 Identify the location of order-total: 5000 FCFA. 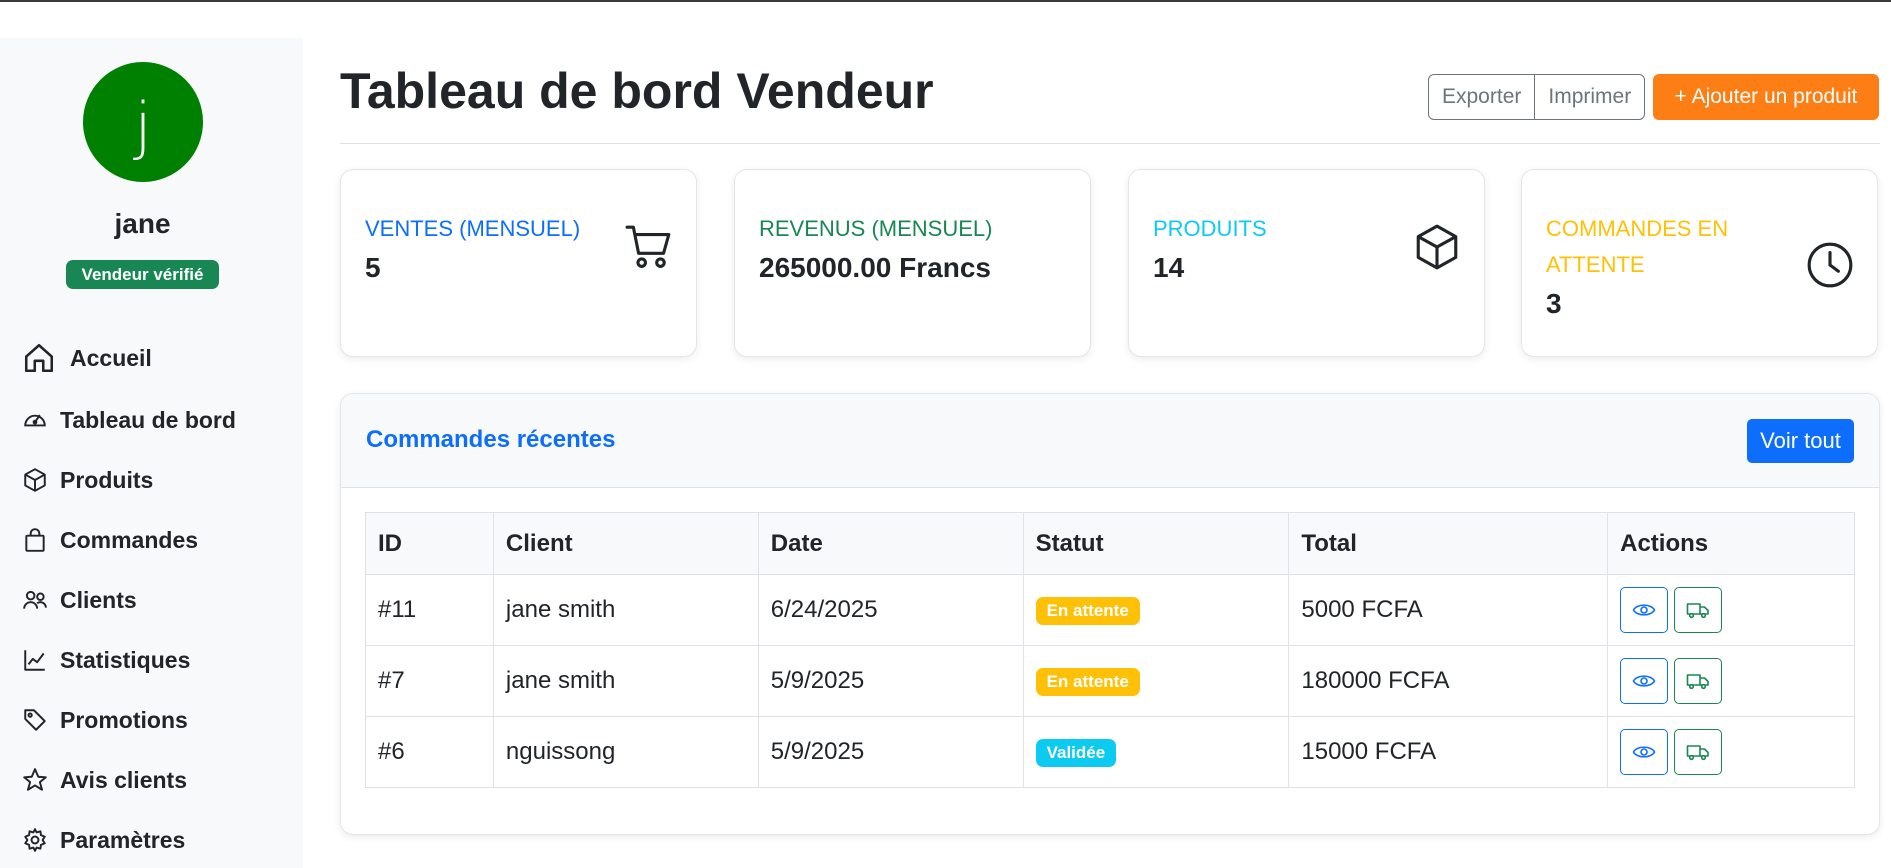
(1448, 610).